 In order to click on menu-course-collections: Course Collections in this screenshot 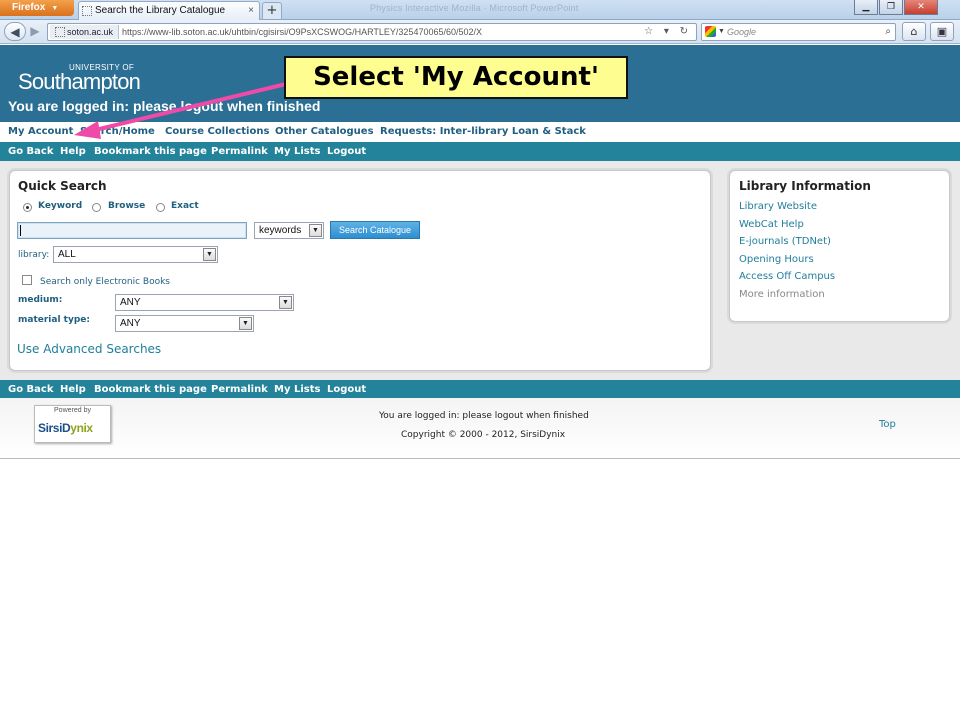, I will do `click(217, 131)`.